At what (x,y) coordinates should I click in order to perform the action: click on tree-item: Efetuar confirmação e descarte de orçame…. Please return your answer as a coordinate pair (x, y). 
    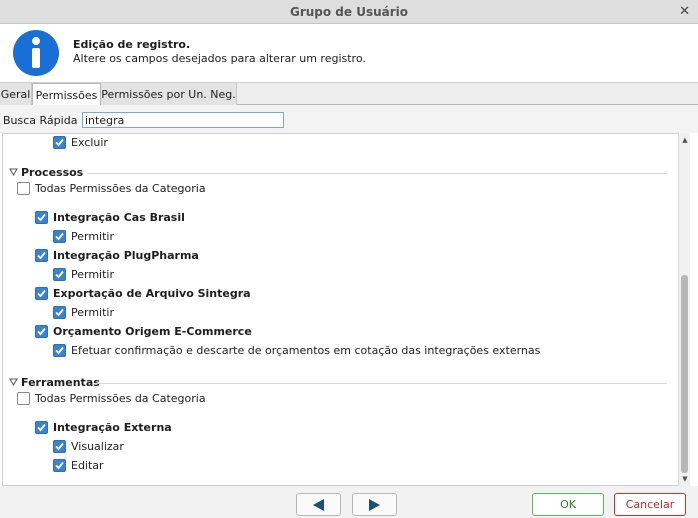
    Looking at the image, I should click on (353, 351).